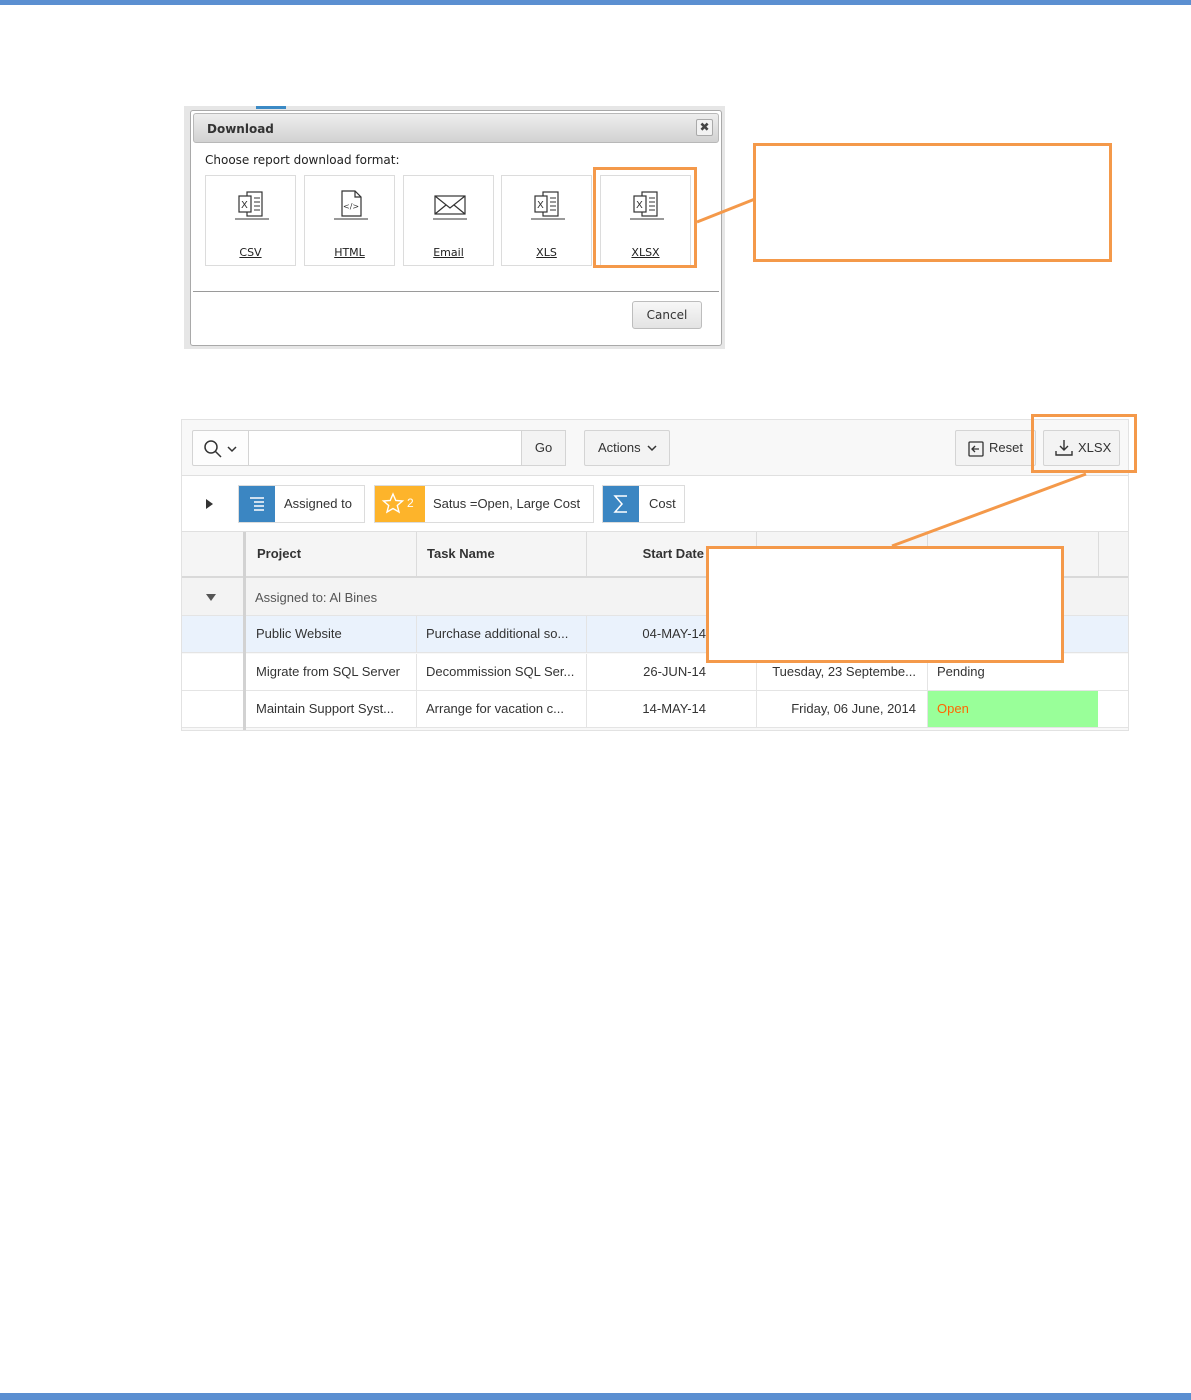 The width and height of the screenshot is (1191, 1400). I want to click on column-header-extra, so click(1113, 554).